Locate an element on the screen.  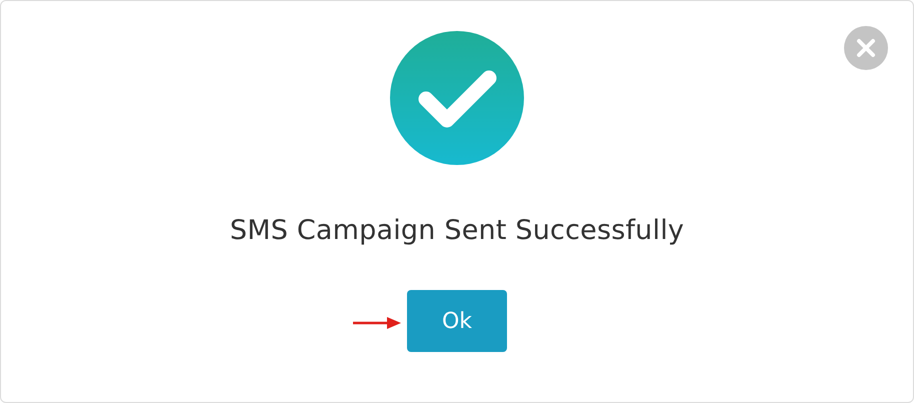
close-button is located at coordinates (866, 48).